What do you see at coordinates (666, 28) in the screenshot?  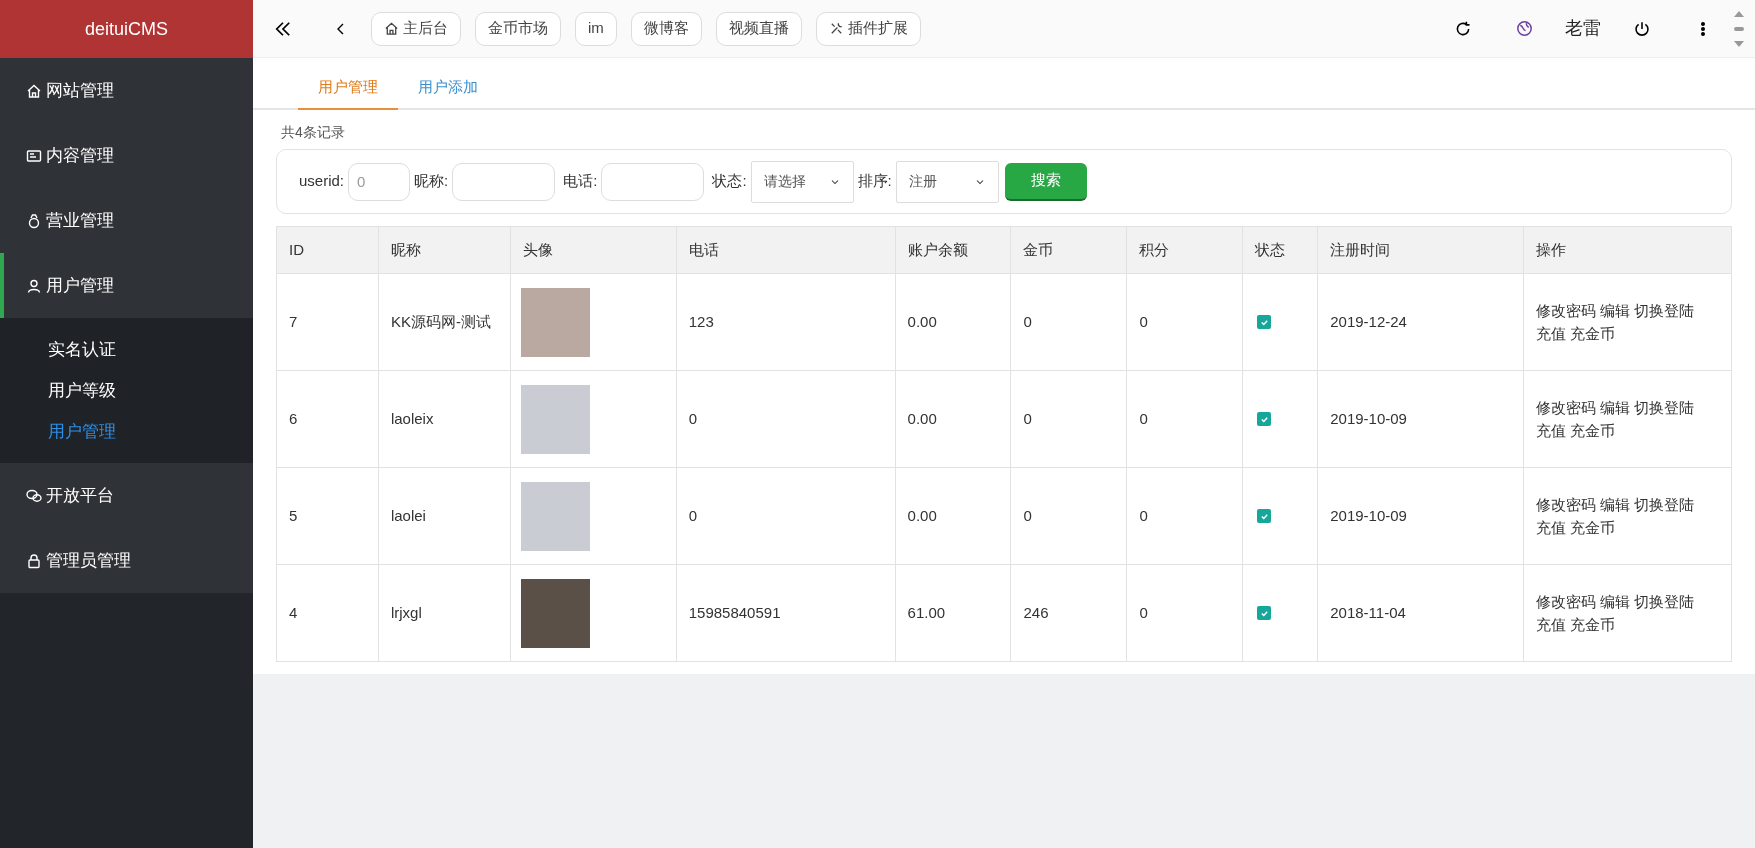 I see `shortcut-button: 微博客` at bounding box center [666, 28].